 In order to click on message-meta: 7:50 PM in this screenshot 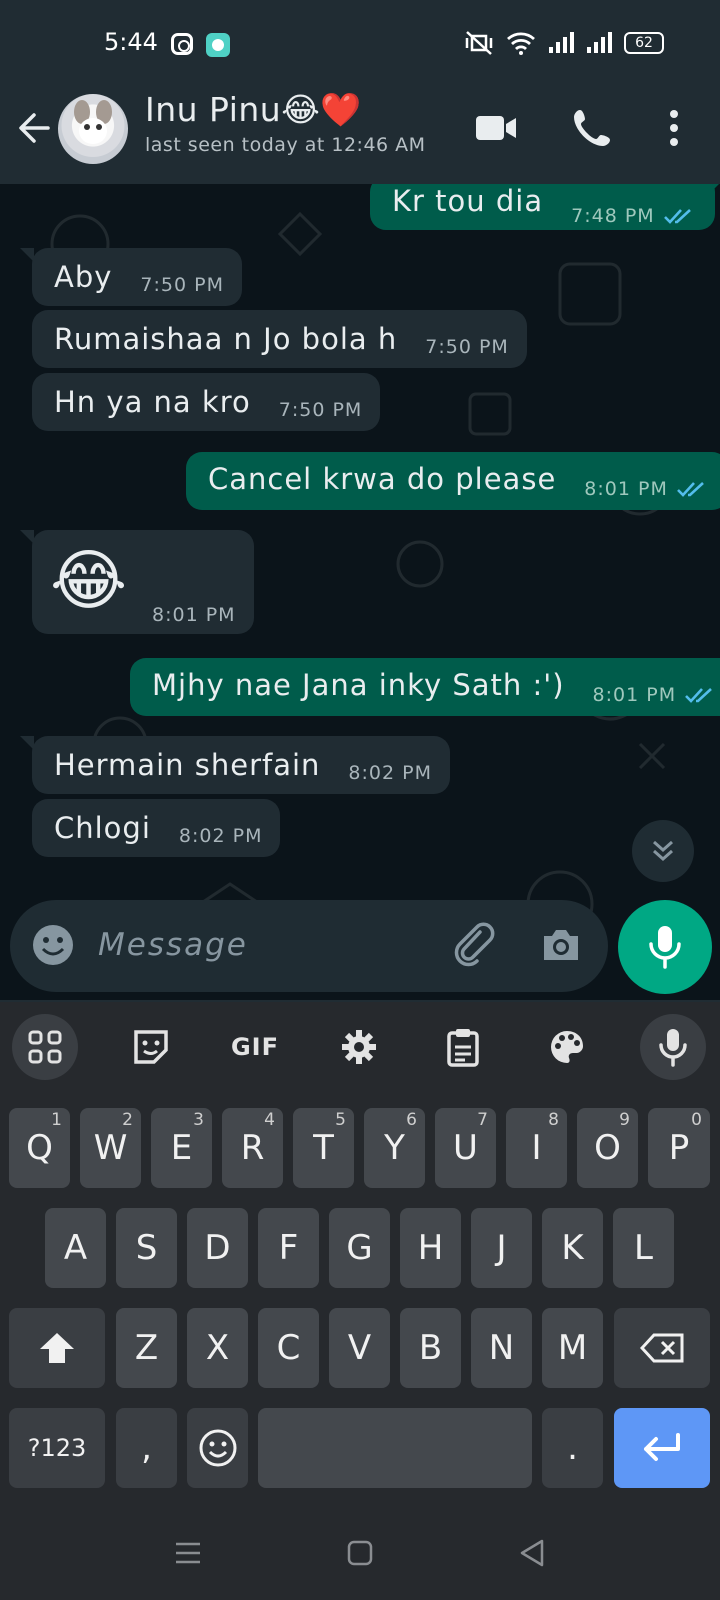, I will do `click(182, 285)`.